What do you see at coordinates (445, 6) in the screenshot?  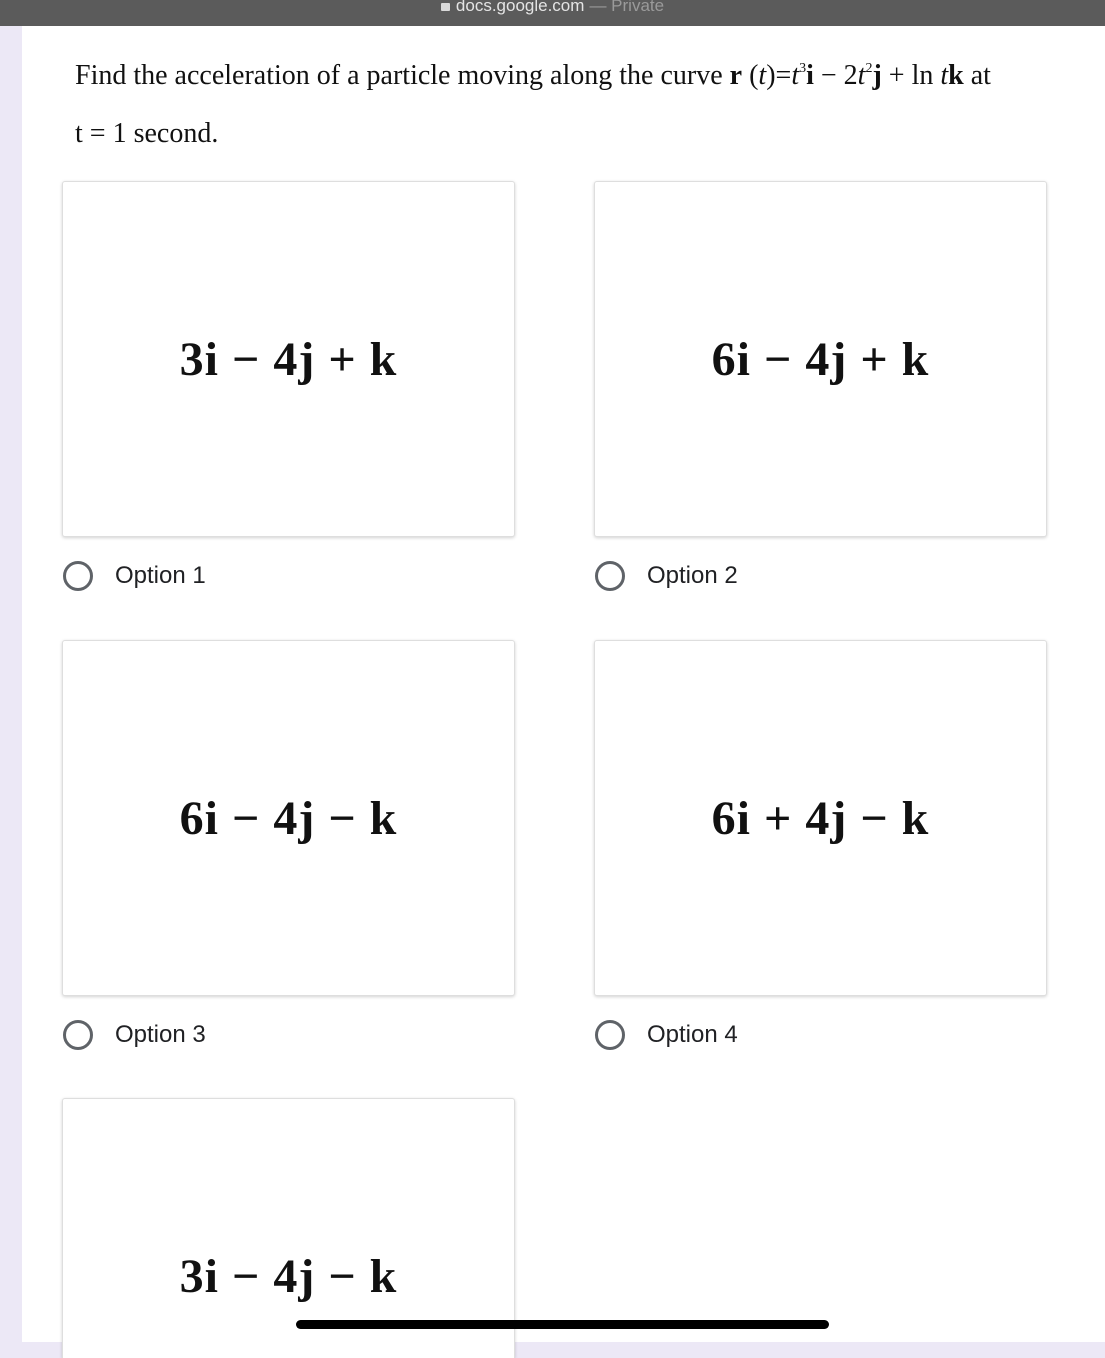 I see `lock-icon` at bounding box center [445, 6].